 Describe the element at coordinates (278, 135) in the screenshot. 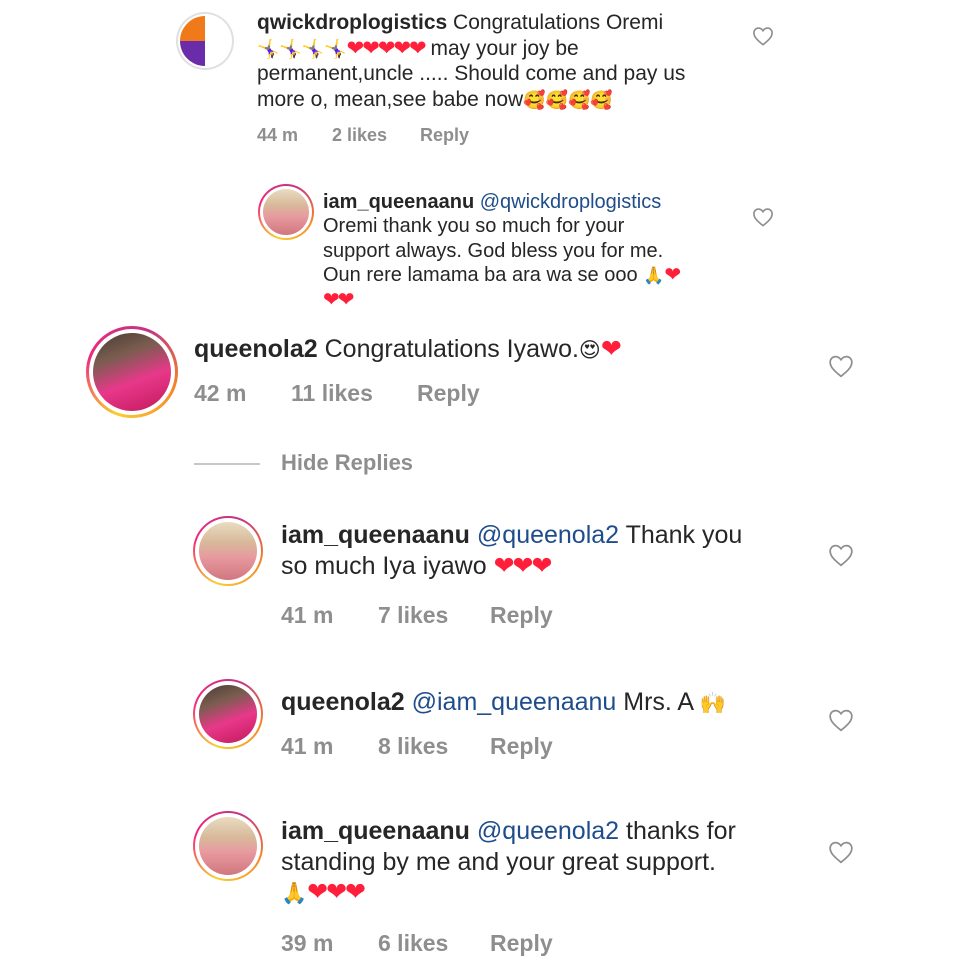

I see `comment-timestamp: 44 m` at that location.